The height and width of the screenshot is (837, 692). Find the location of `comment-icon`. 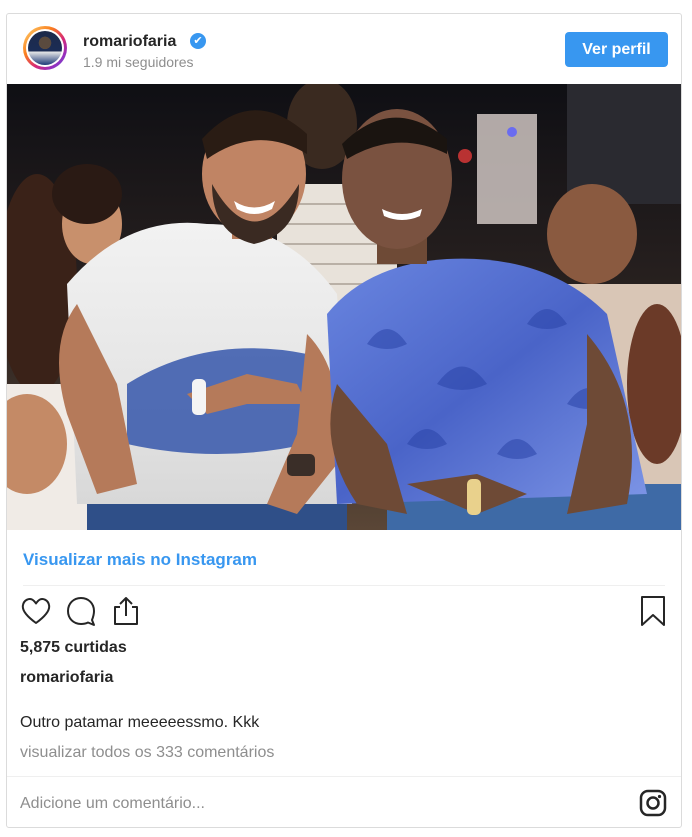

comment-icon is located at coordinates (81, 611).